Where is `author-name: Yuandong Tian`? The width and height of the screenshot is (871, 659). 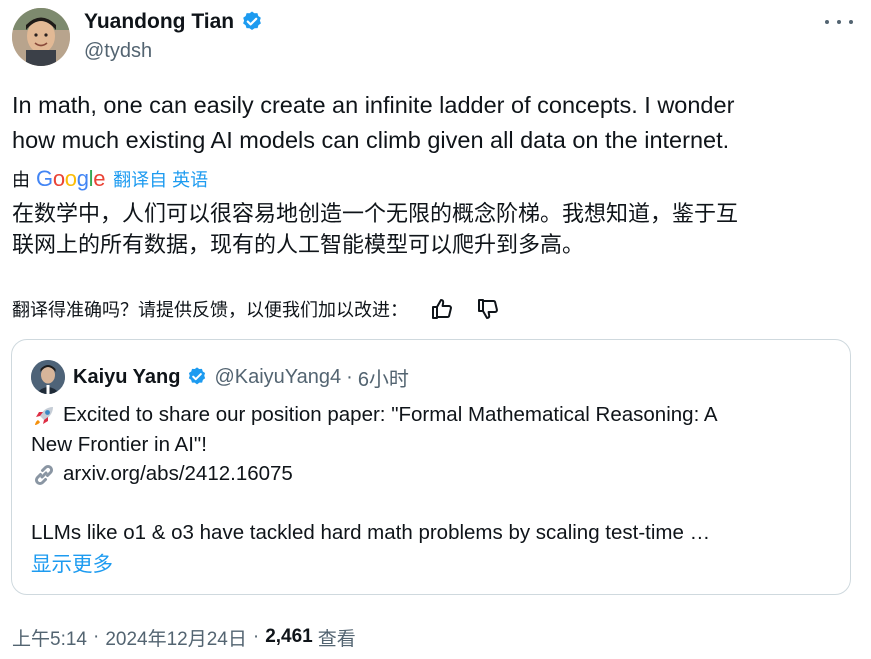 author-name: Yuandong Tian is located at coordinates (174, 22).